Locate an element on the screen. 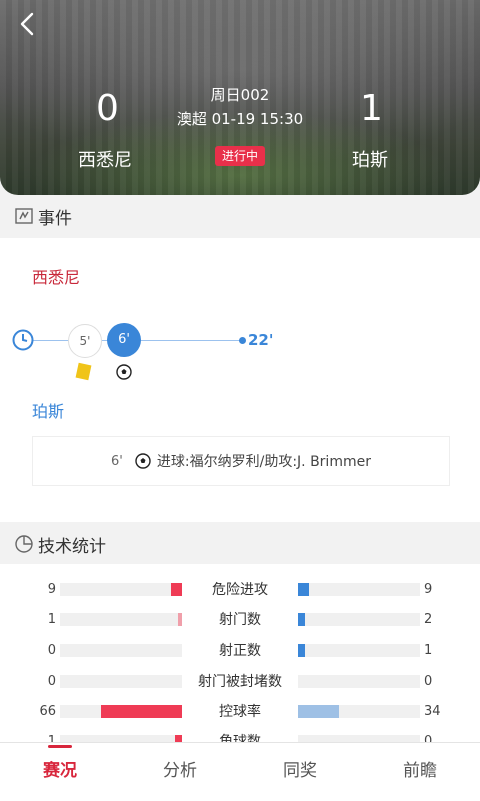 This screenshot has height=801, width=480. stat-row: 0 射门被封堵数 0 is located at coordinates (240, 682).